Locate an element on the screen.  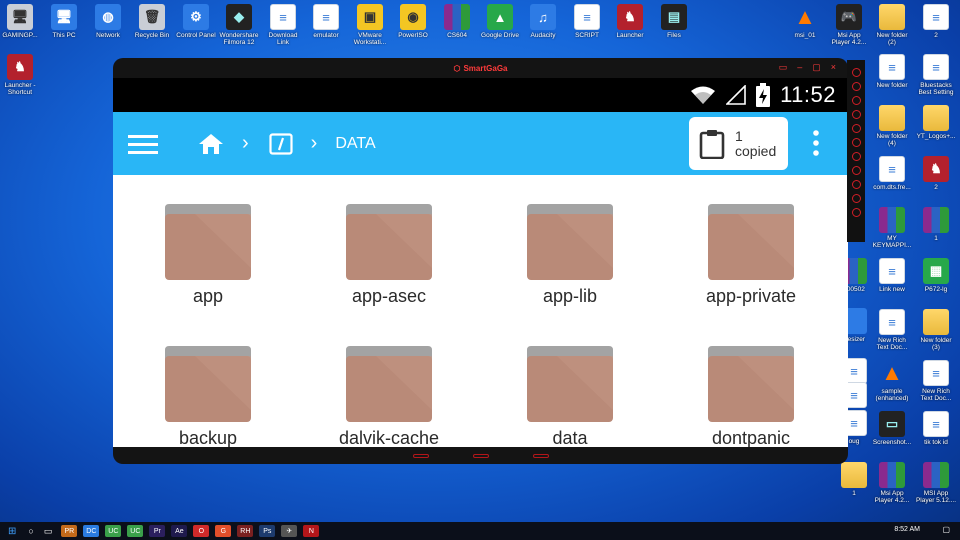
desktop-shortcut: ≡ Download Link is located at coordinates (283, 25).